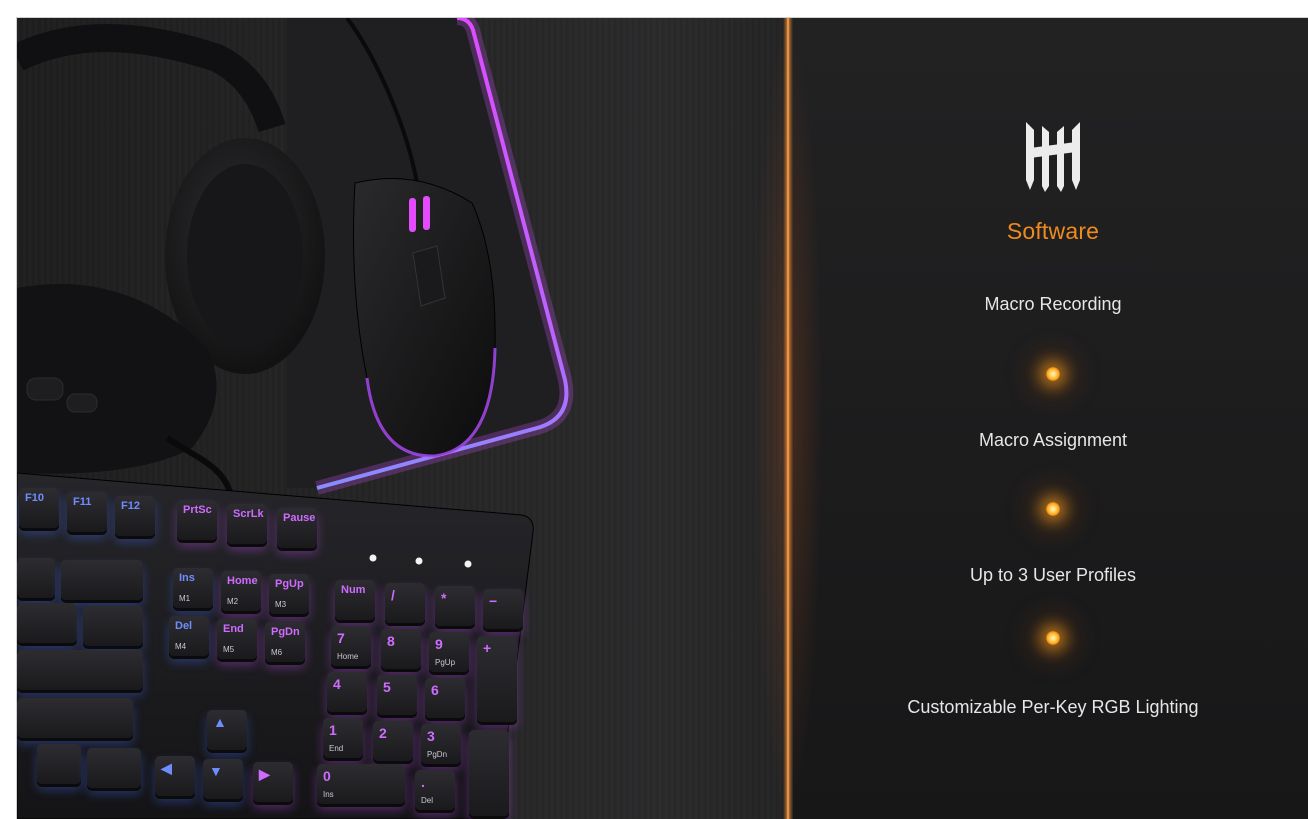 This screenshot has width=1308, height=819. I want to click on feature-rgb-lighting: Customizable Per-Key RGB Lighting, so click(1053, 707).